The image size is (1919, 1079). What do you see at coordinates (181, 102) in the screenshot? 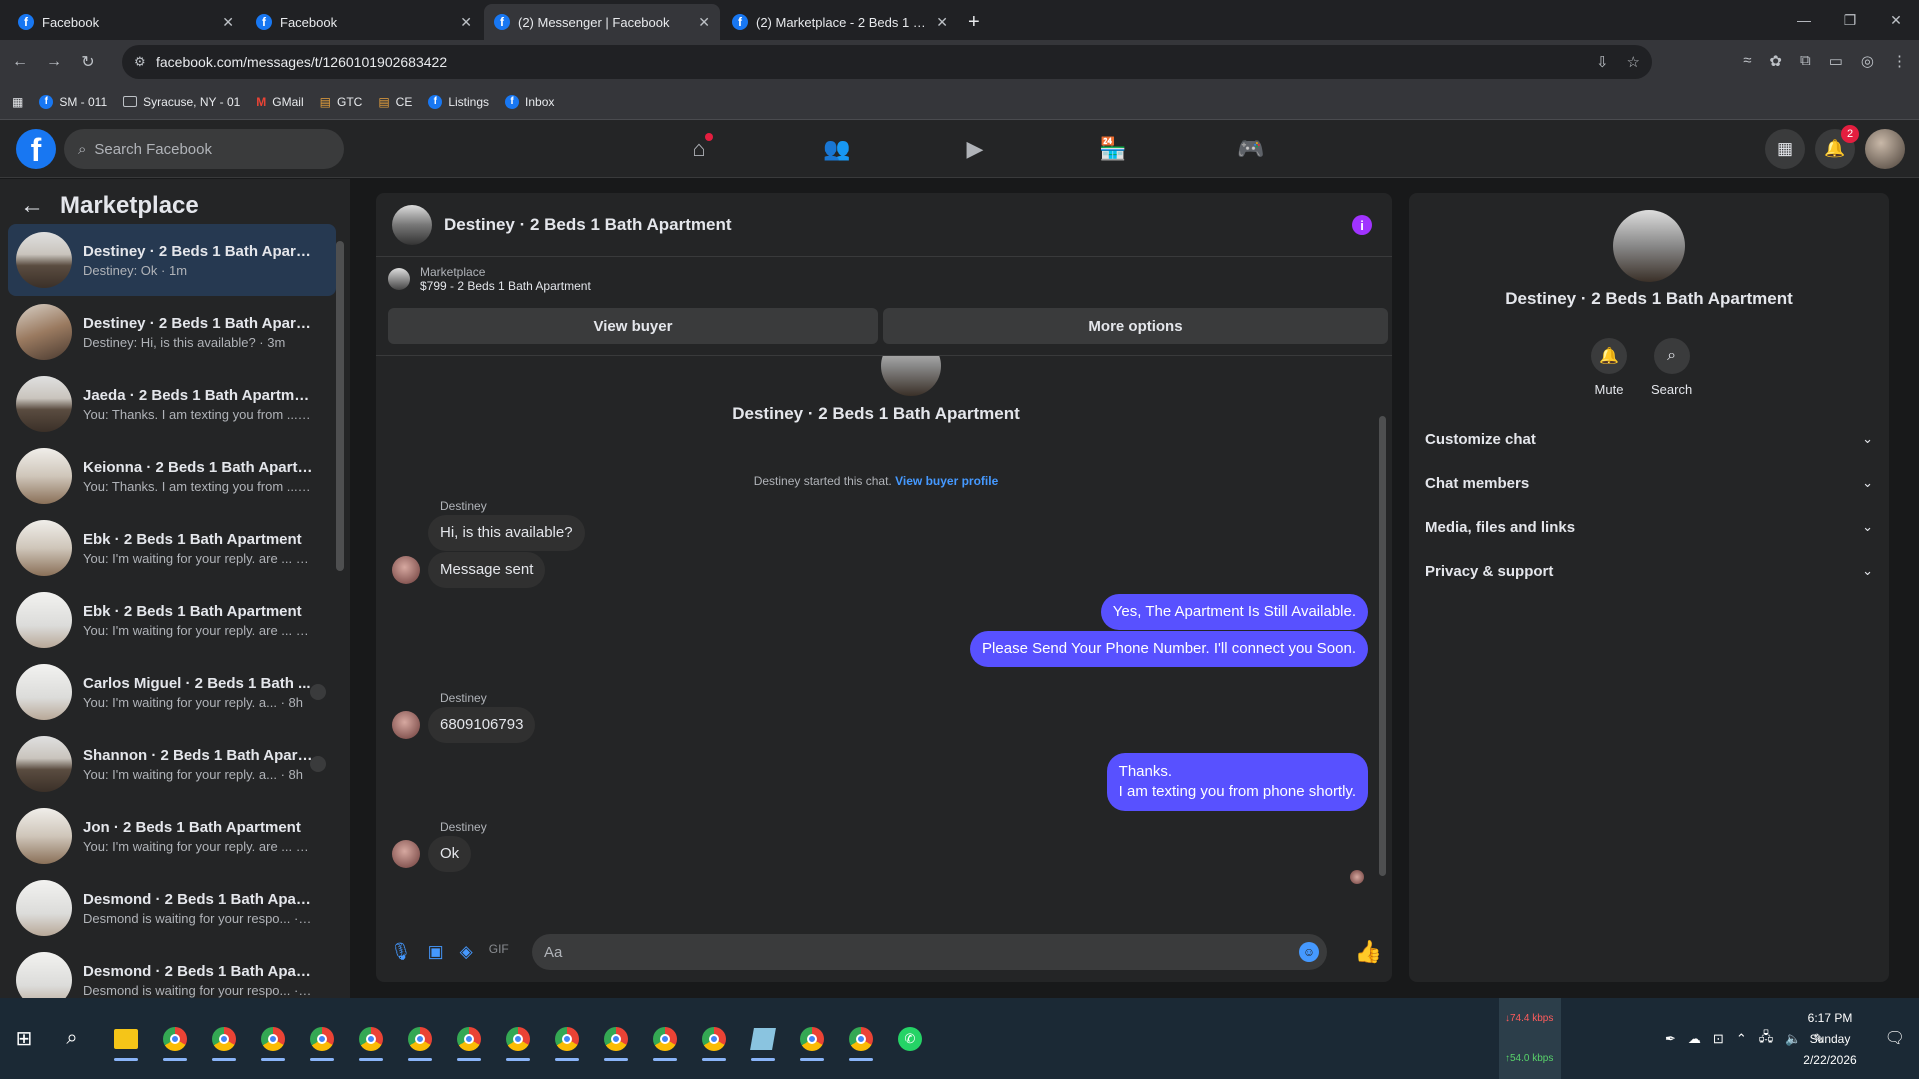
I see `bookmark-item: Syracuse, NY - 01` at bounding box center [181, 102].